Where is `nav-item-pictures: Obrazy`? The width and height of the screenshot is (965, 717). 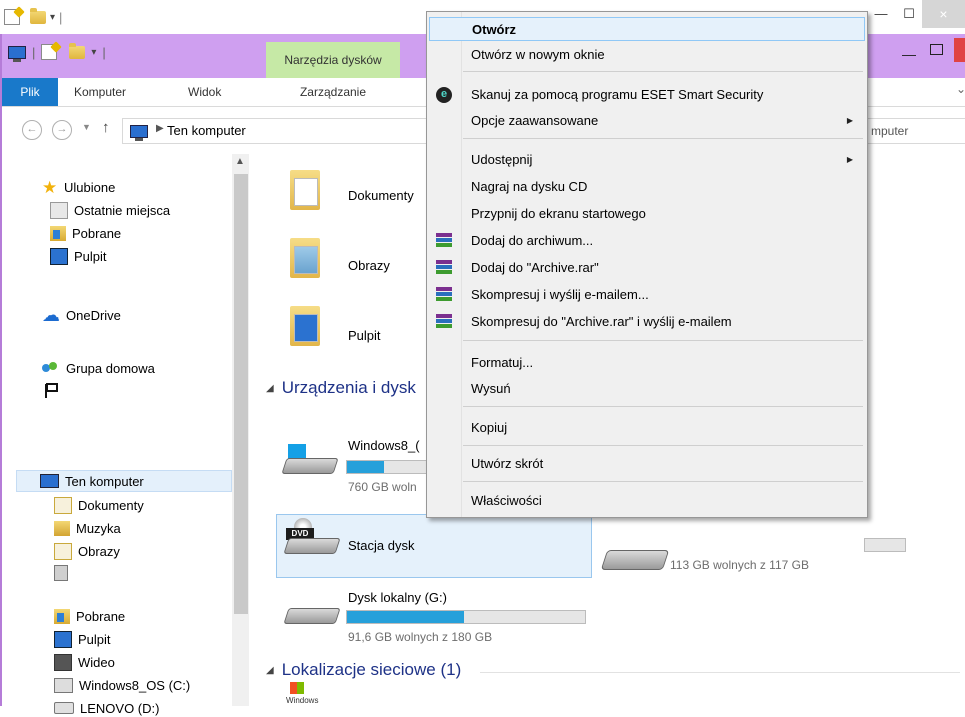 nav-item-pictures: Obrazy is located at coordinates (87, 551).